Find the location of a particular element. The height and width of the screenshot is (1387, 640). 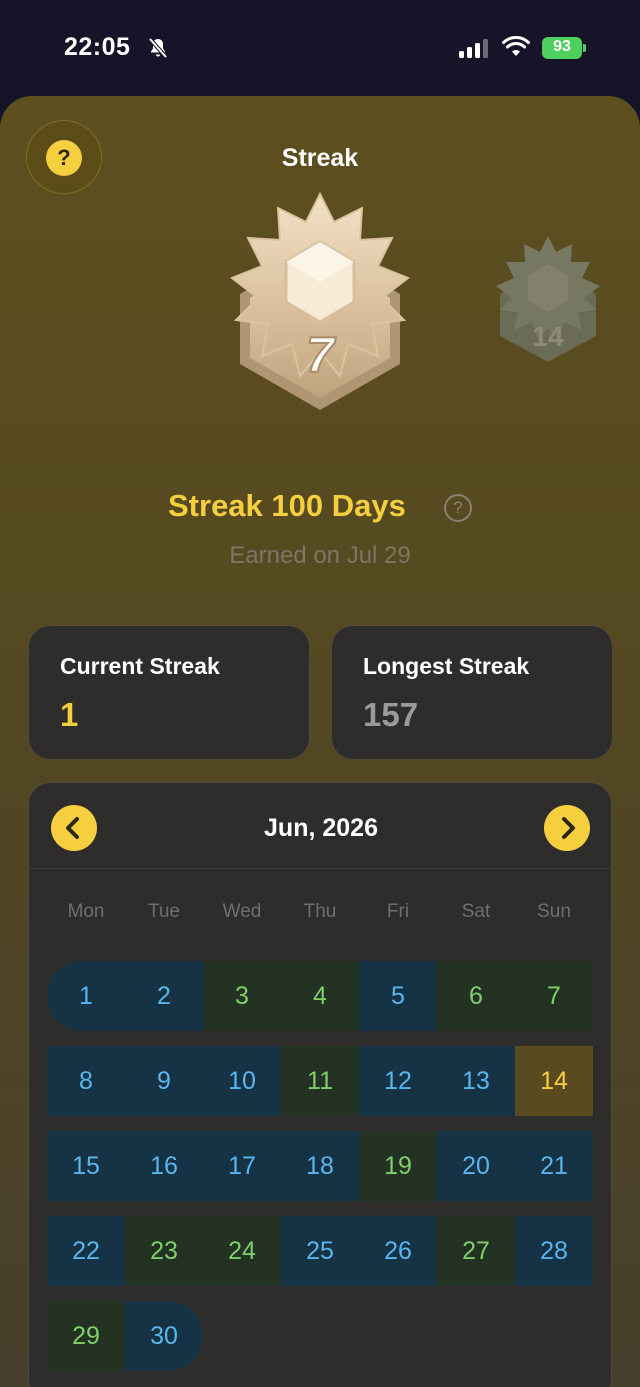

calendar-day: 4 is located at coordinates (320, 996).